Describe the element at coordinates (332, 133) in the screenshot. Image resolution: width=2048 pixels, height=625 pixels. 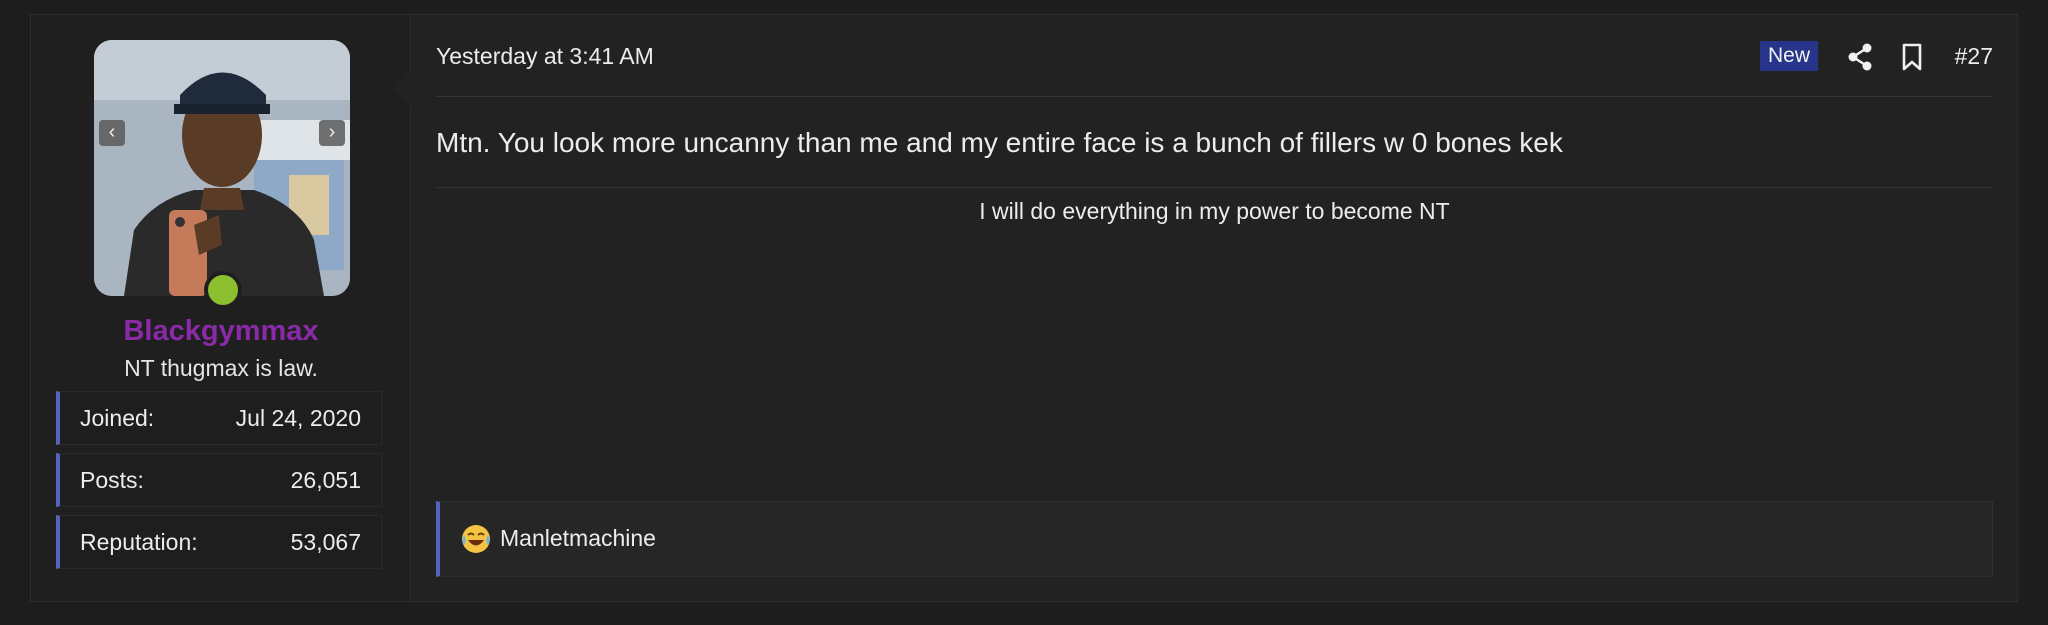
I see `chevron-right-icon: ›` at that location.